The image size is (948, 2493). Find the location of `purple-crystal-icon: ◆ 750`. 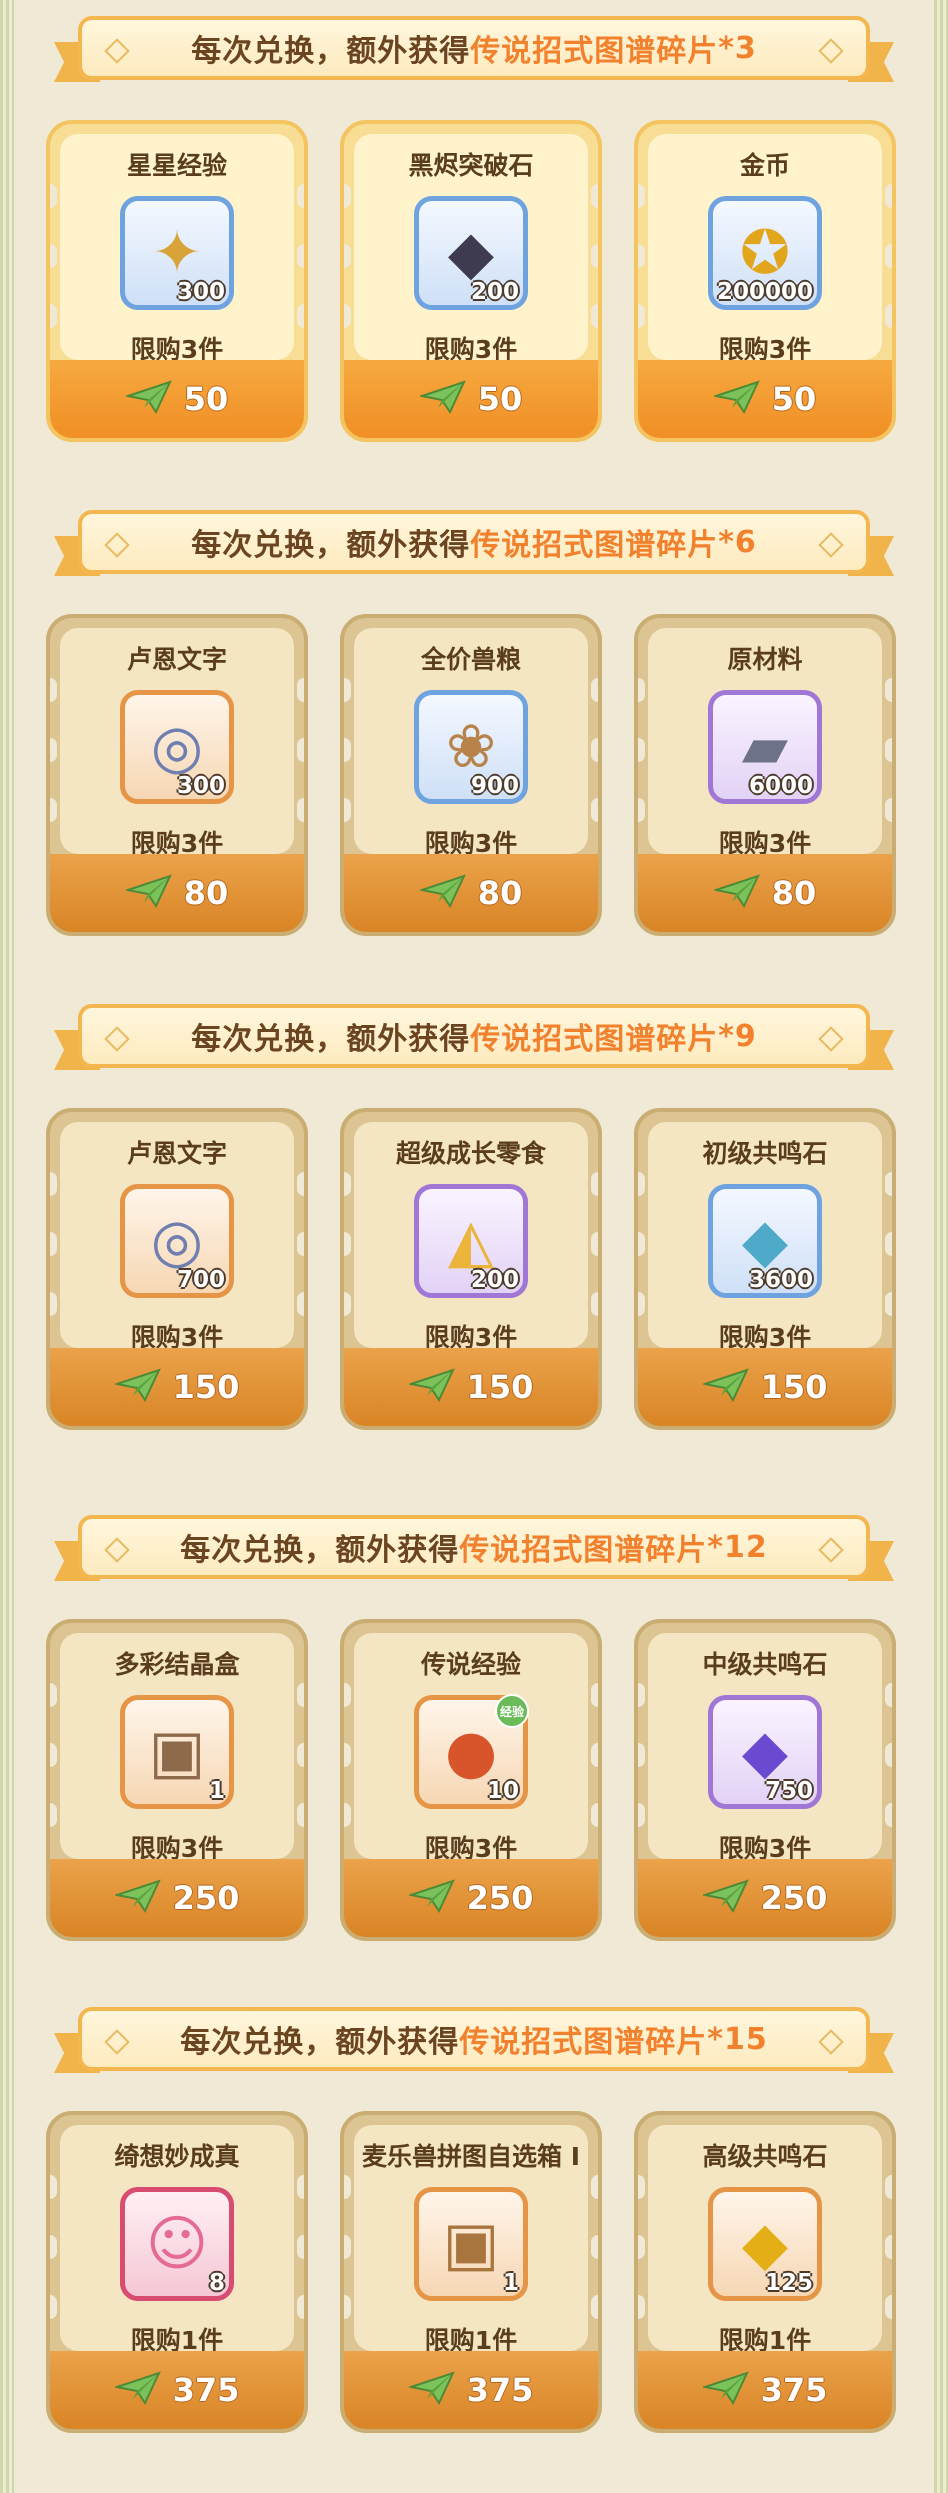

purple-crystal-icon: ◆ 750 is located at coordinates (765, 1752).